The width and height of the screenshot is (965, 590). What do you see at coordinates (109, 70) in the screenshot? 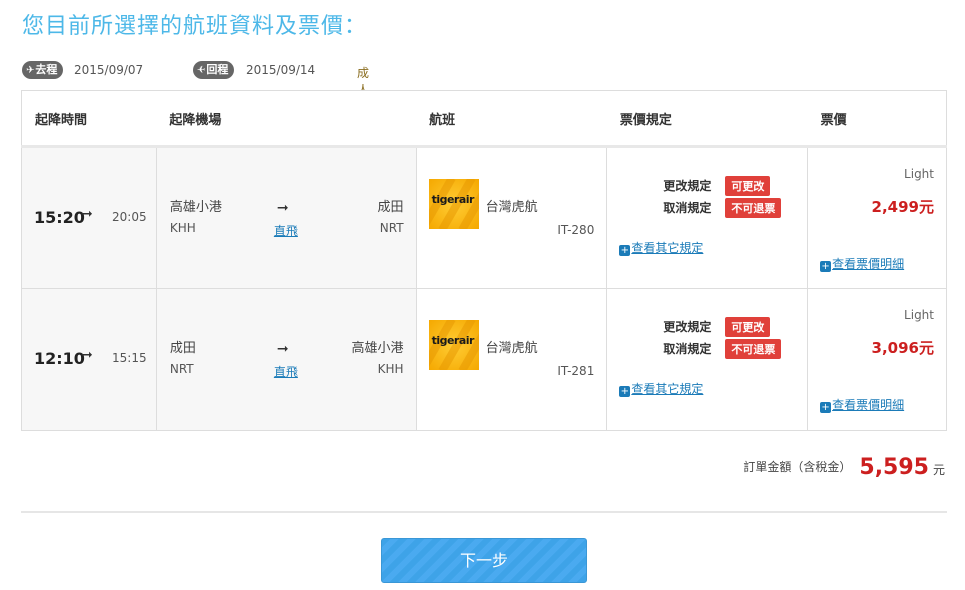
I see `outbound-date: 2015/09/07` at bounding box center [109, 70].